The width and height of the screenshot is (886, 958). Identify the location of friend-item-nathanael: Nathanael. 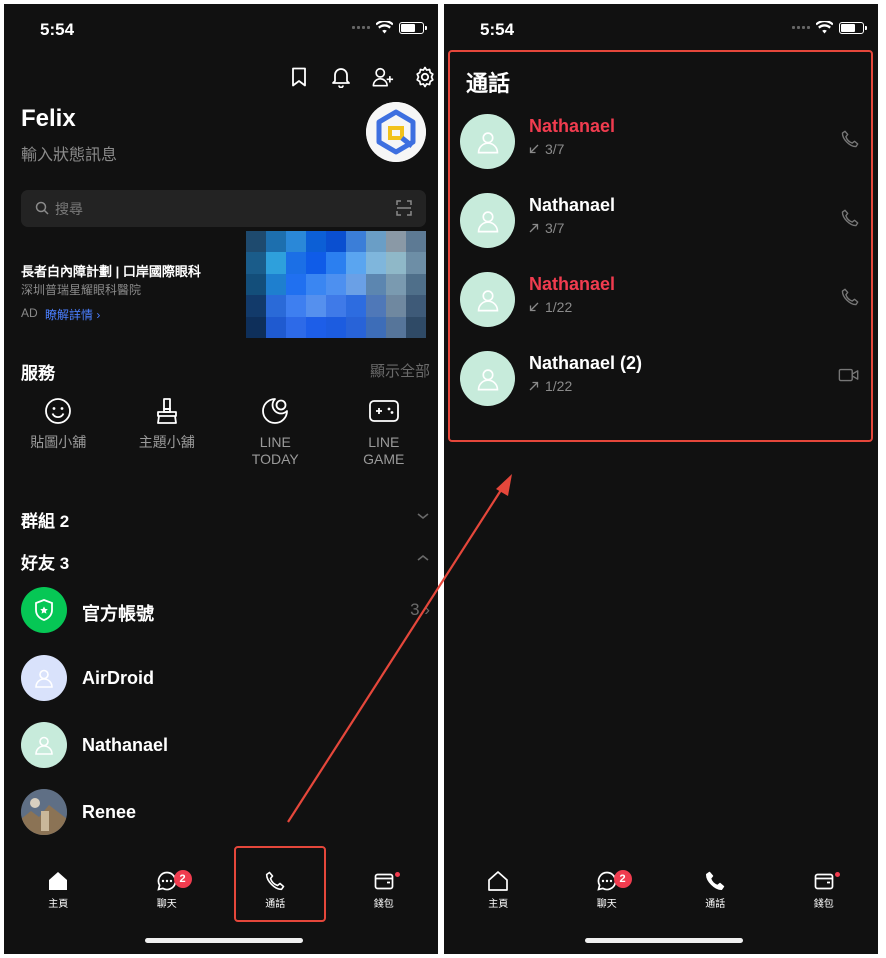
(229, 747).